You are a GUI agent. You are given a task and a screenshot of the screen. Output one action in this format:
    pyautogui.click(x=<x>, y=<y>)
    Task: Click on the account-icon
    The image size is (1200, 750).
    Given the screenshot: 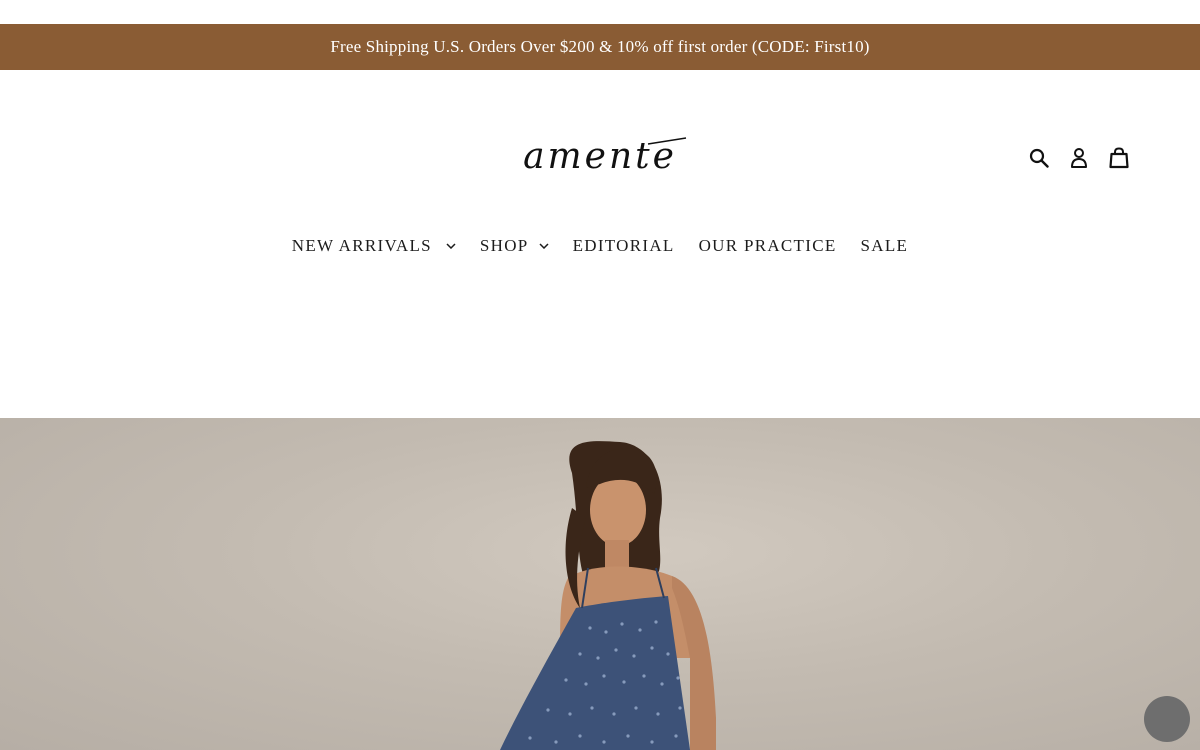 What is the action you would take?
    pyautogui.click(x=1079, y=158)
    